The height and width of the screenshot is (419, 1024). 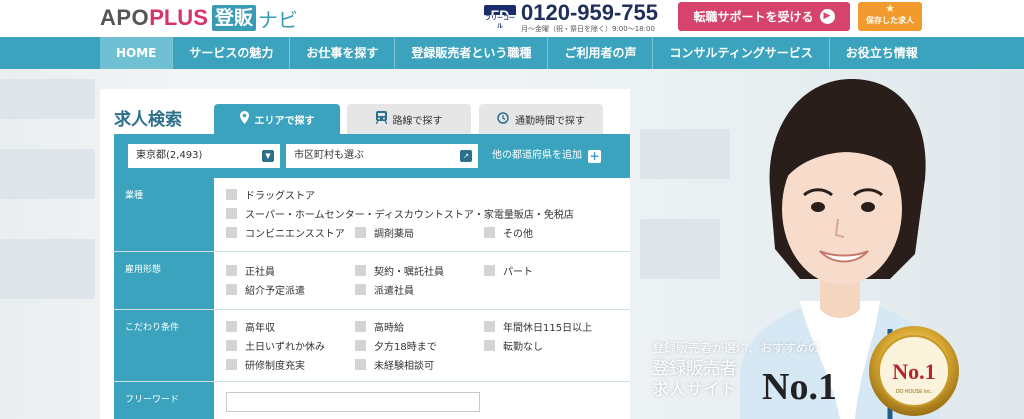 I want to click on logo-navi: ナビ, so click(x=277, y=19).